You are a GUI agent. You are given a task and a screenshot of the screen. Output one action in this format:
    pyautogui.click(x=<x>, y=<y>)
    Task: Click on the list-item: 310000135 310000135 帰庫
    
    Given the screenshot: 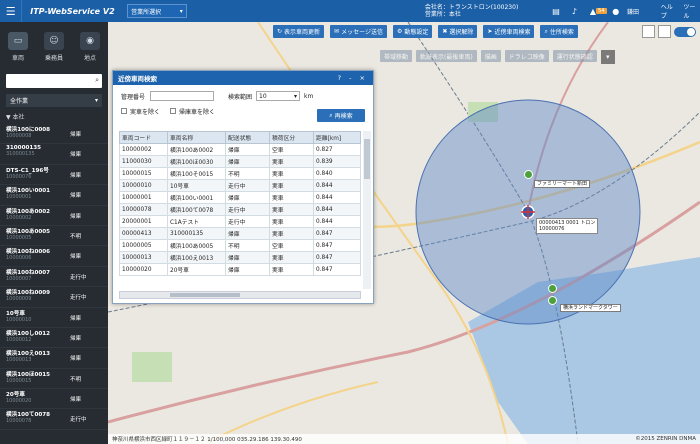 What is the action you would take?
    pyautogui.click(x=54, y=154)
    